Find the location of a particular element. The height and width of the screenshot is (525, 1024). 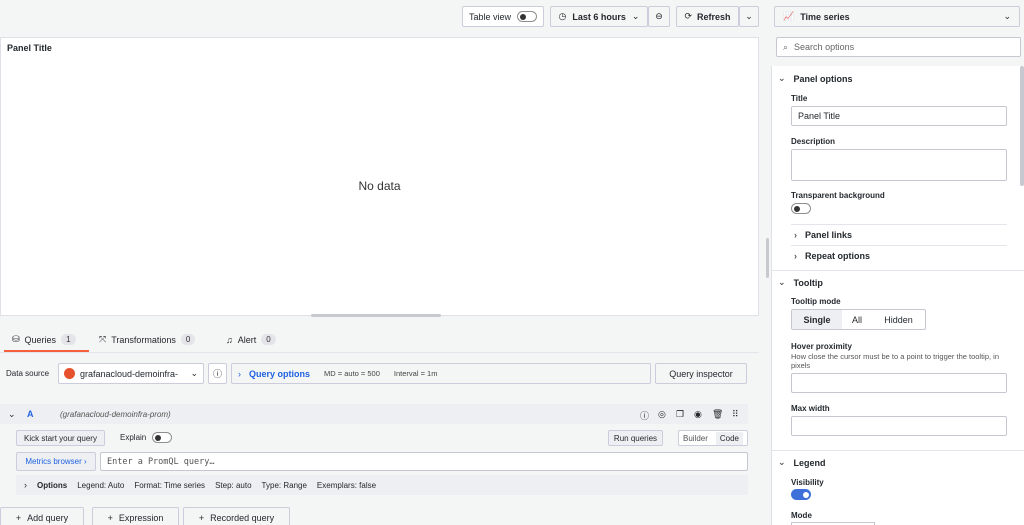

zoom-out-button: ⊖ is located at coordinates (659, 16).